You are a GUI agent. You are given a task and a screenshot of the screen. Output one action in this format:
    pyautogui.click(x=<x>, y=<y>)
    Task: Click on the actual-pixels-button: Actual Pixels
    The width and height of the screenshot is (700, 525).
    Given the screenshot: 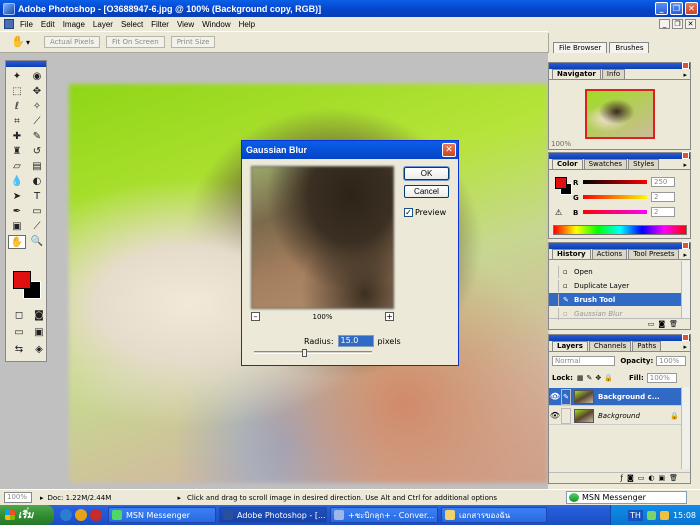 What is the action you would take?
    pyautogui.click(x=72, y=42)
    